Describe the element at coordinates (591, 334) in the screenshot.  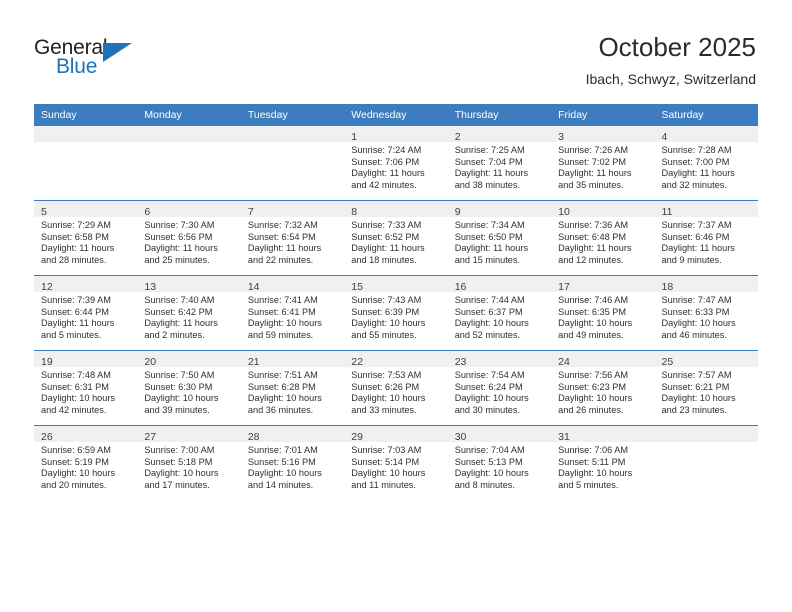
I see `day-daylight2-text: and 49 minutes.` at that location.